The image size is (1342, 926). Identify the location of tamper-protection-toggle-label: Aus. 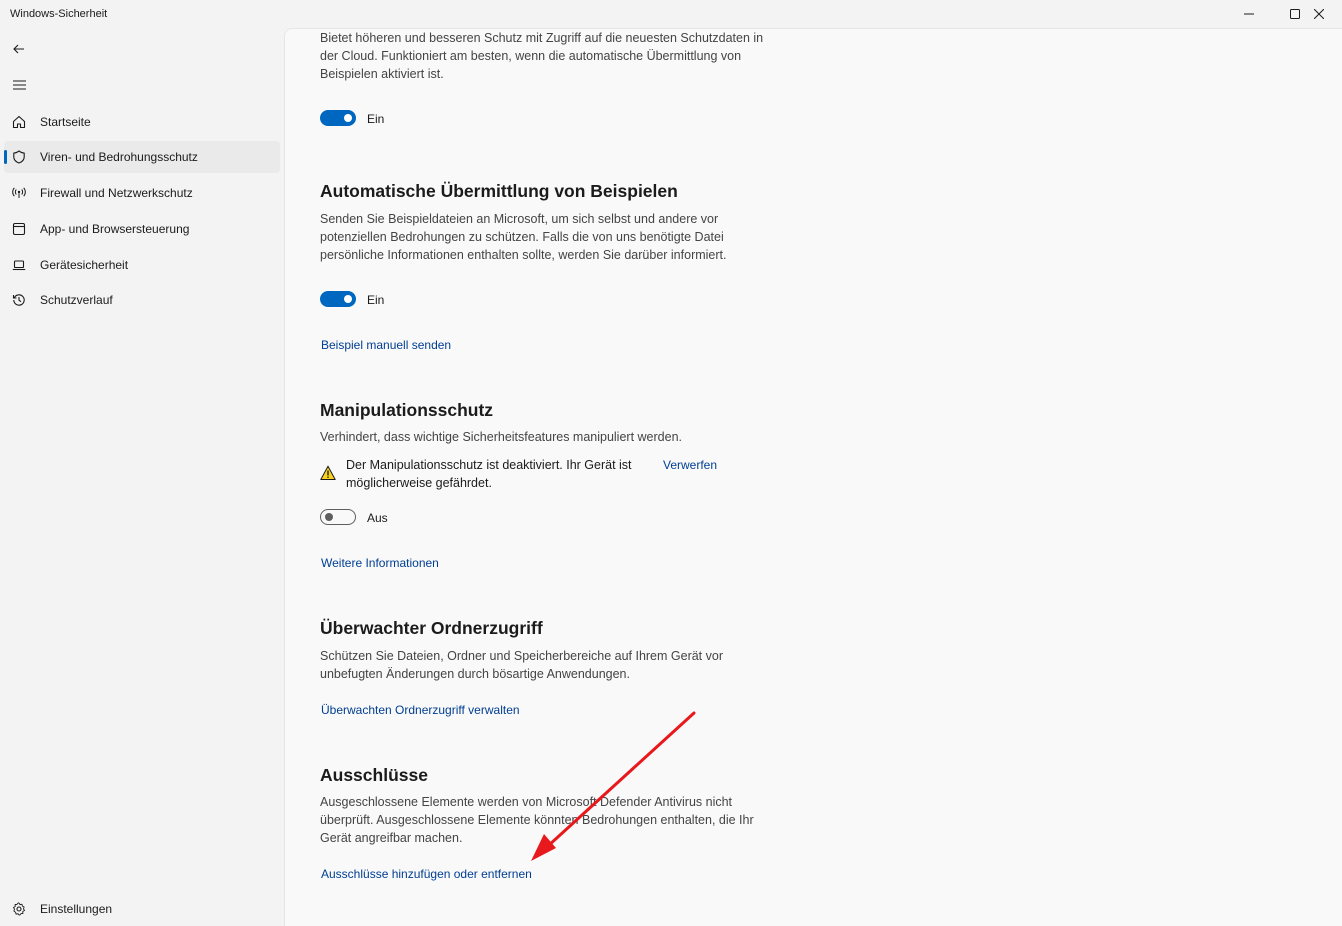
(377, 518).